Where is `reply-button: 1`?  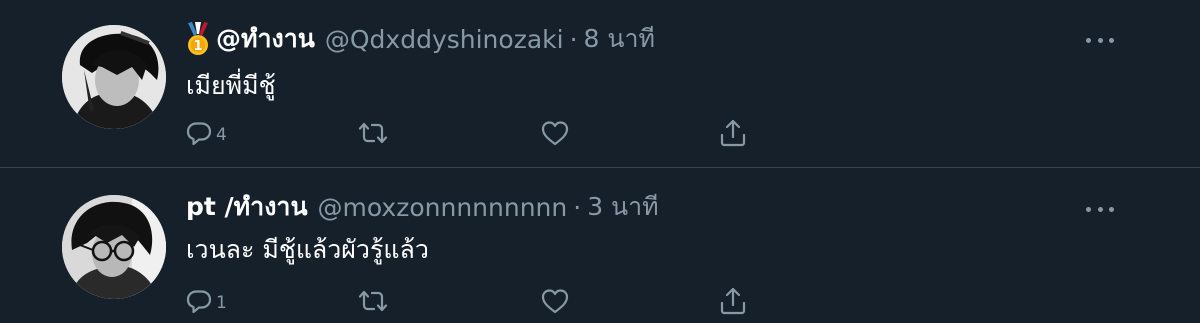 reply-button: 1 is located at coordinates (205, 301).